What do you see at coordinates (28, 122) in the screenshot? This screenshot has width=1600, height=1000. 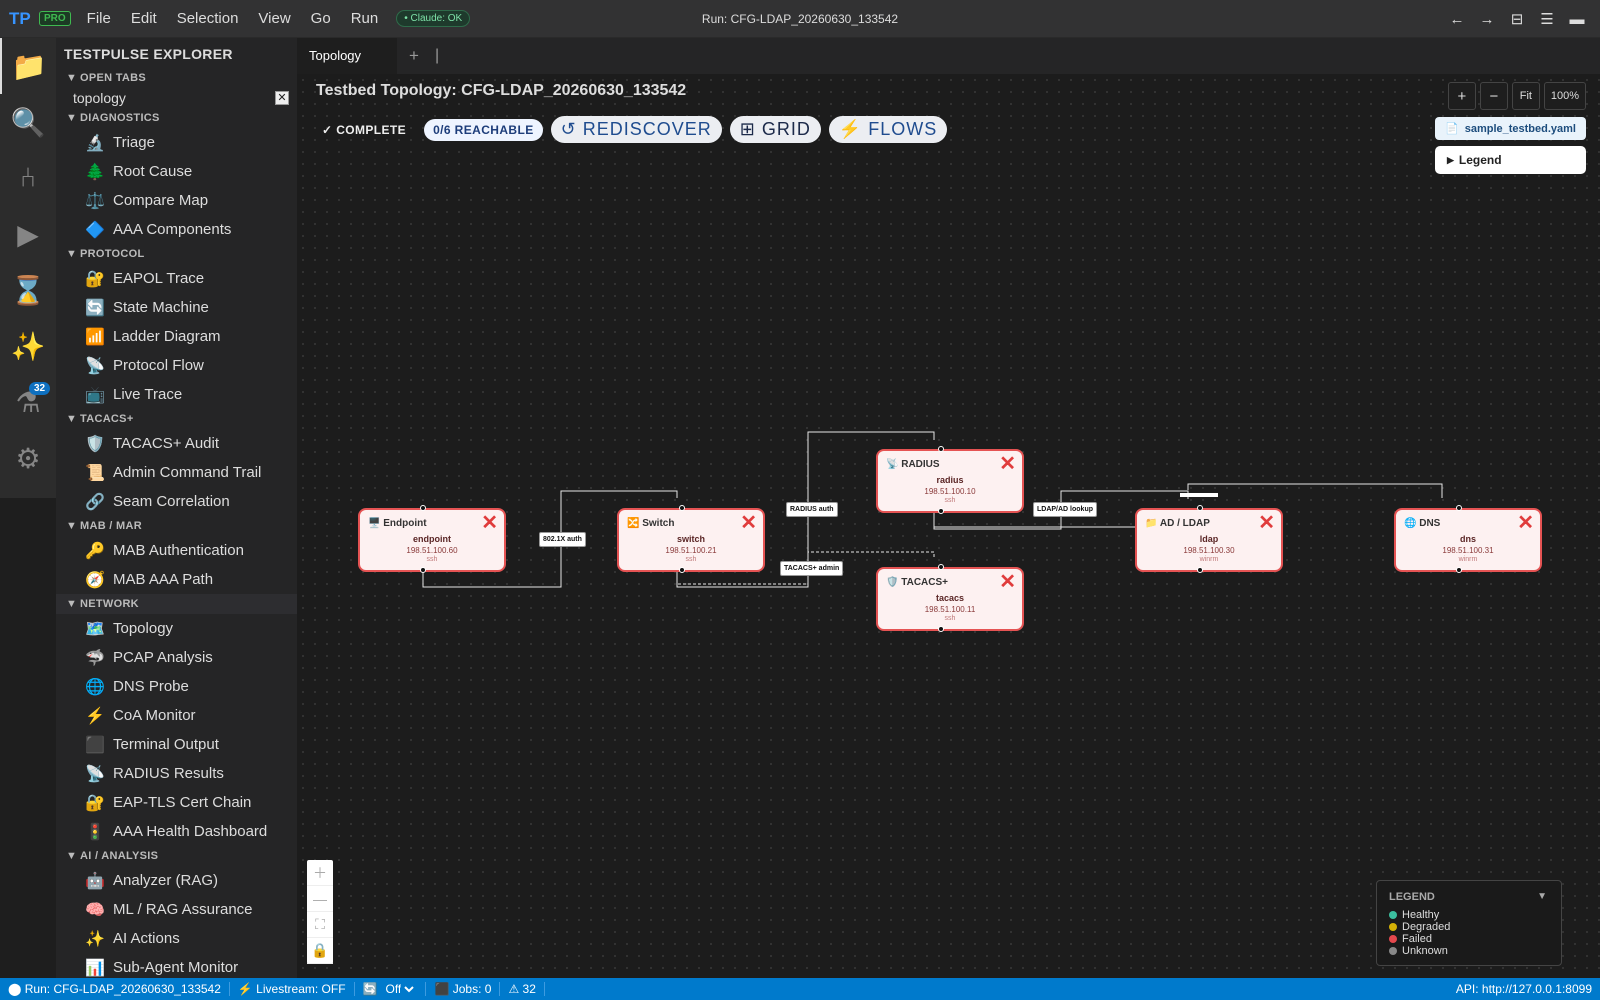 I see `search-icon: 🔍` at bounding box center [28, 122].